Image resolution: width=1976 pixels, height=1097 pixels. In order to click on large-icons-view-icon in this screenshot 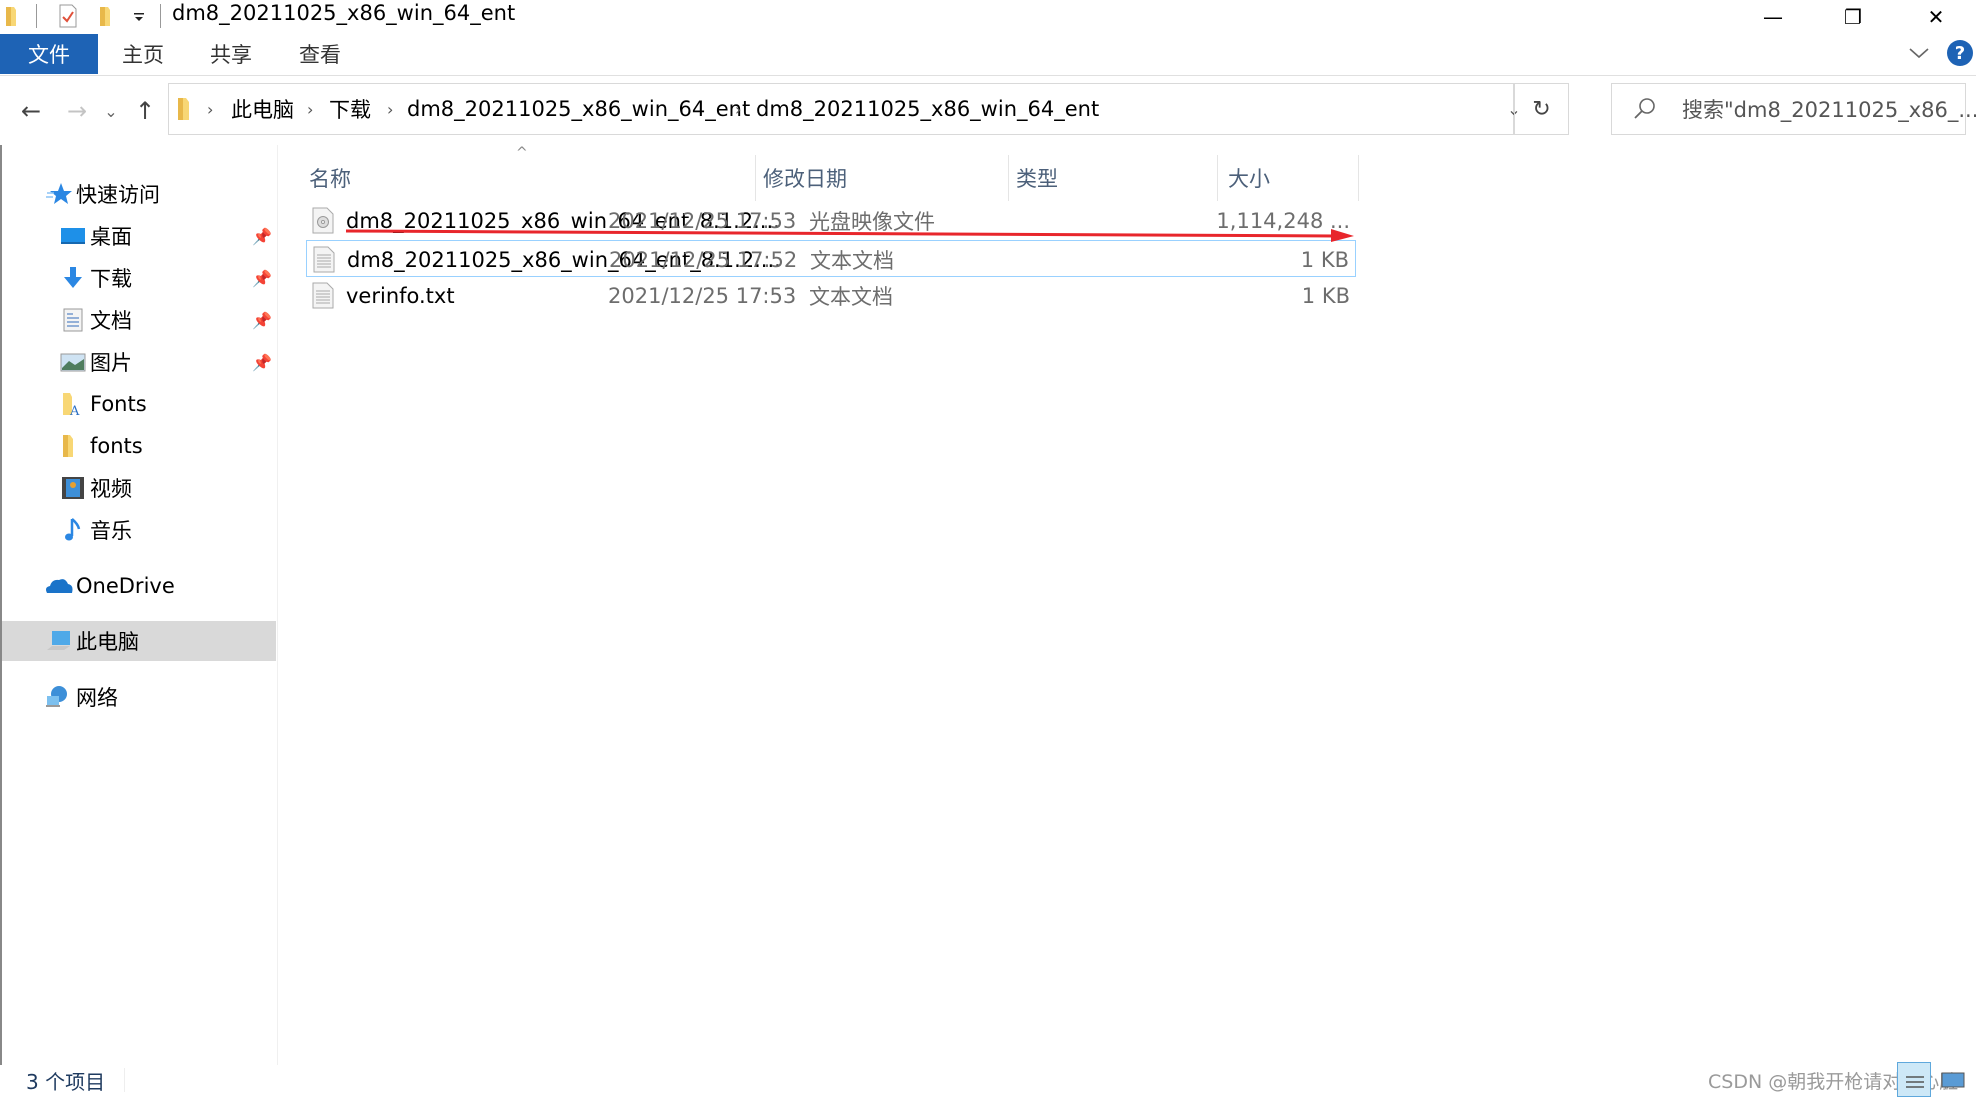, I will do `click(1953, 1080)`.